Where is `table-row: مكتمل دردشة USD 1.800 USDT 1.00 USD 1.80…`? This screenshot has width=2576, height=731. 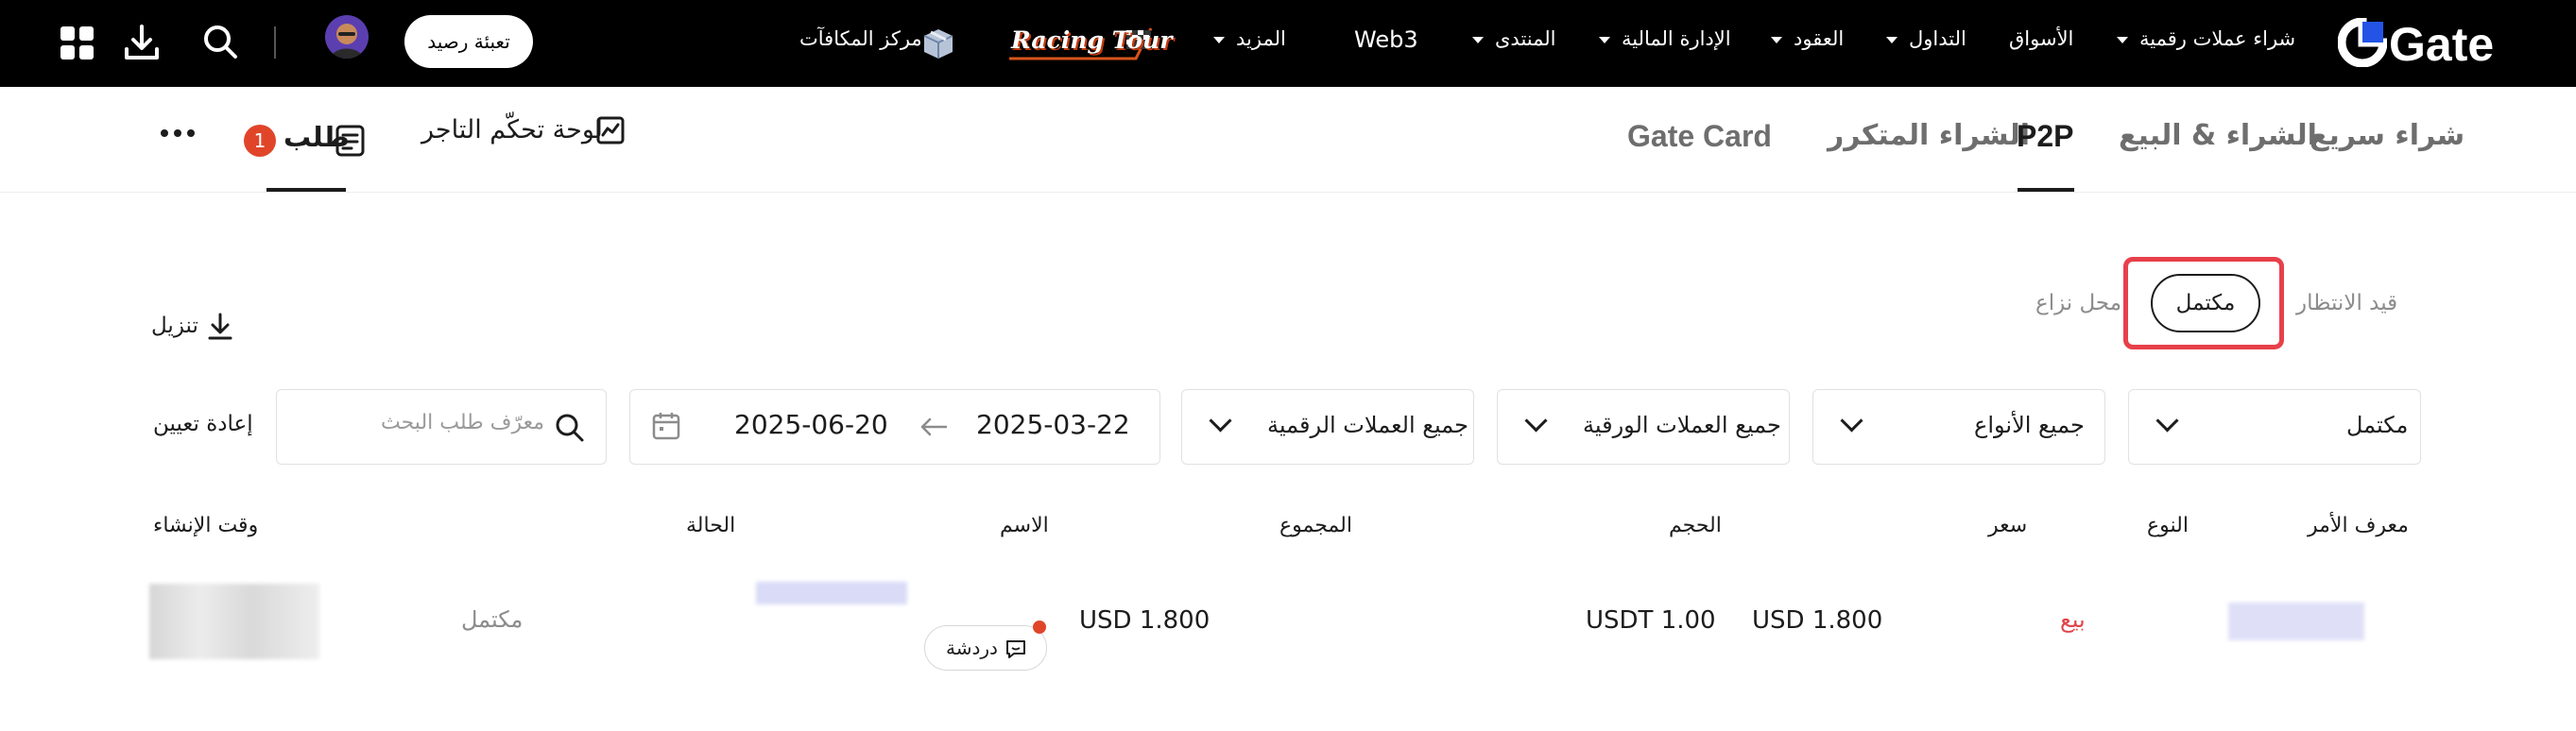
table-row: مكتمل دردشة USD 1.800 USDT 1.00 USD 1.80… is located at coordinates (1285, 623).